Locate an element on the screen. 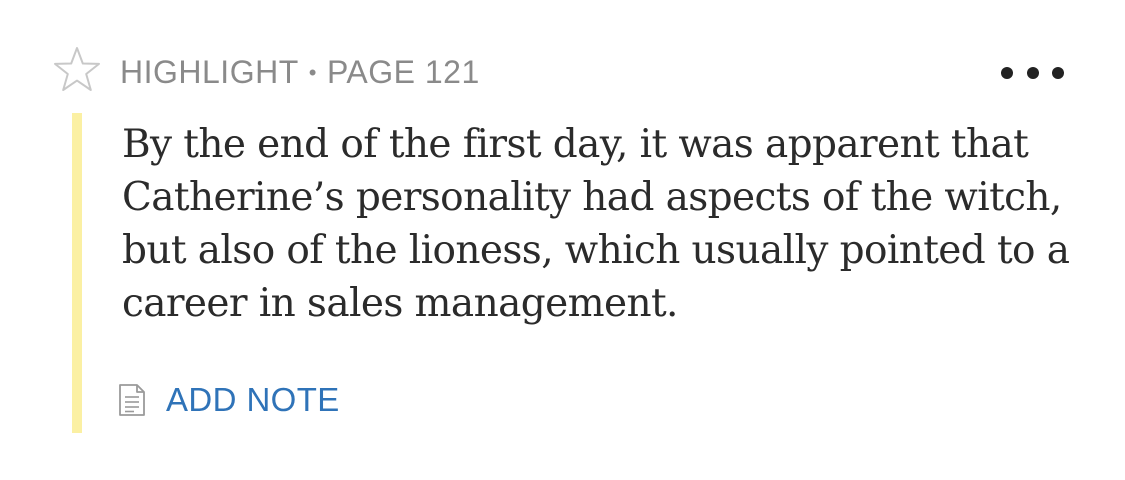  page-label: PAGE 121 is located at coordinates (403, 71).